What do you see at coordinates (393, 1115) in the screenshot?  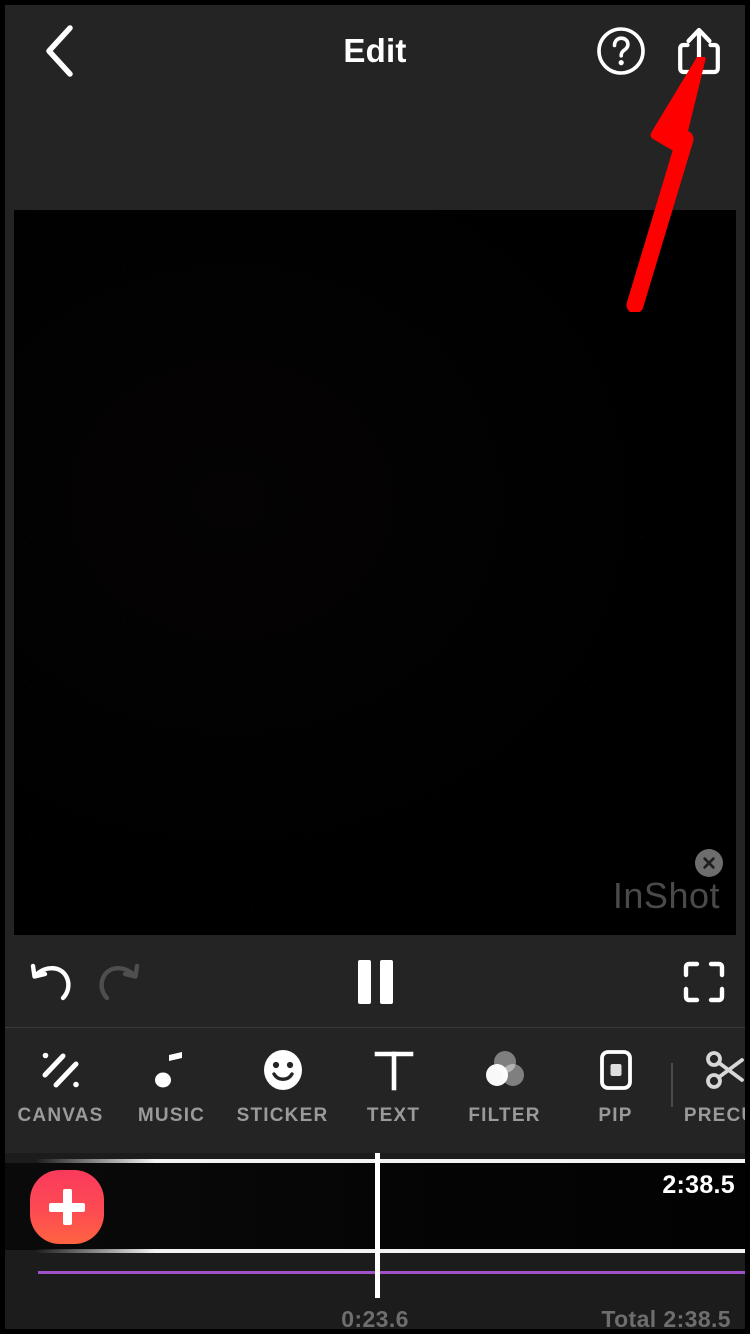 I see `tool-text-label: TEXT` at bounding box center [393, 1115].